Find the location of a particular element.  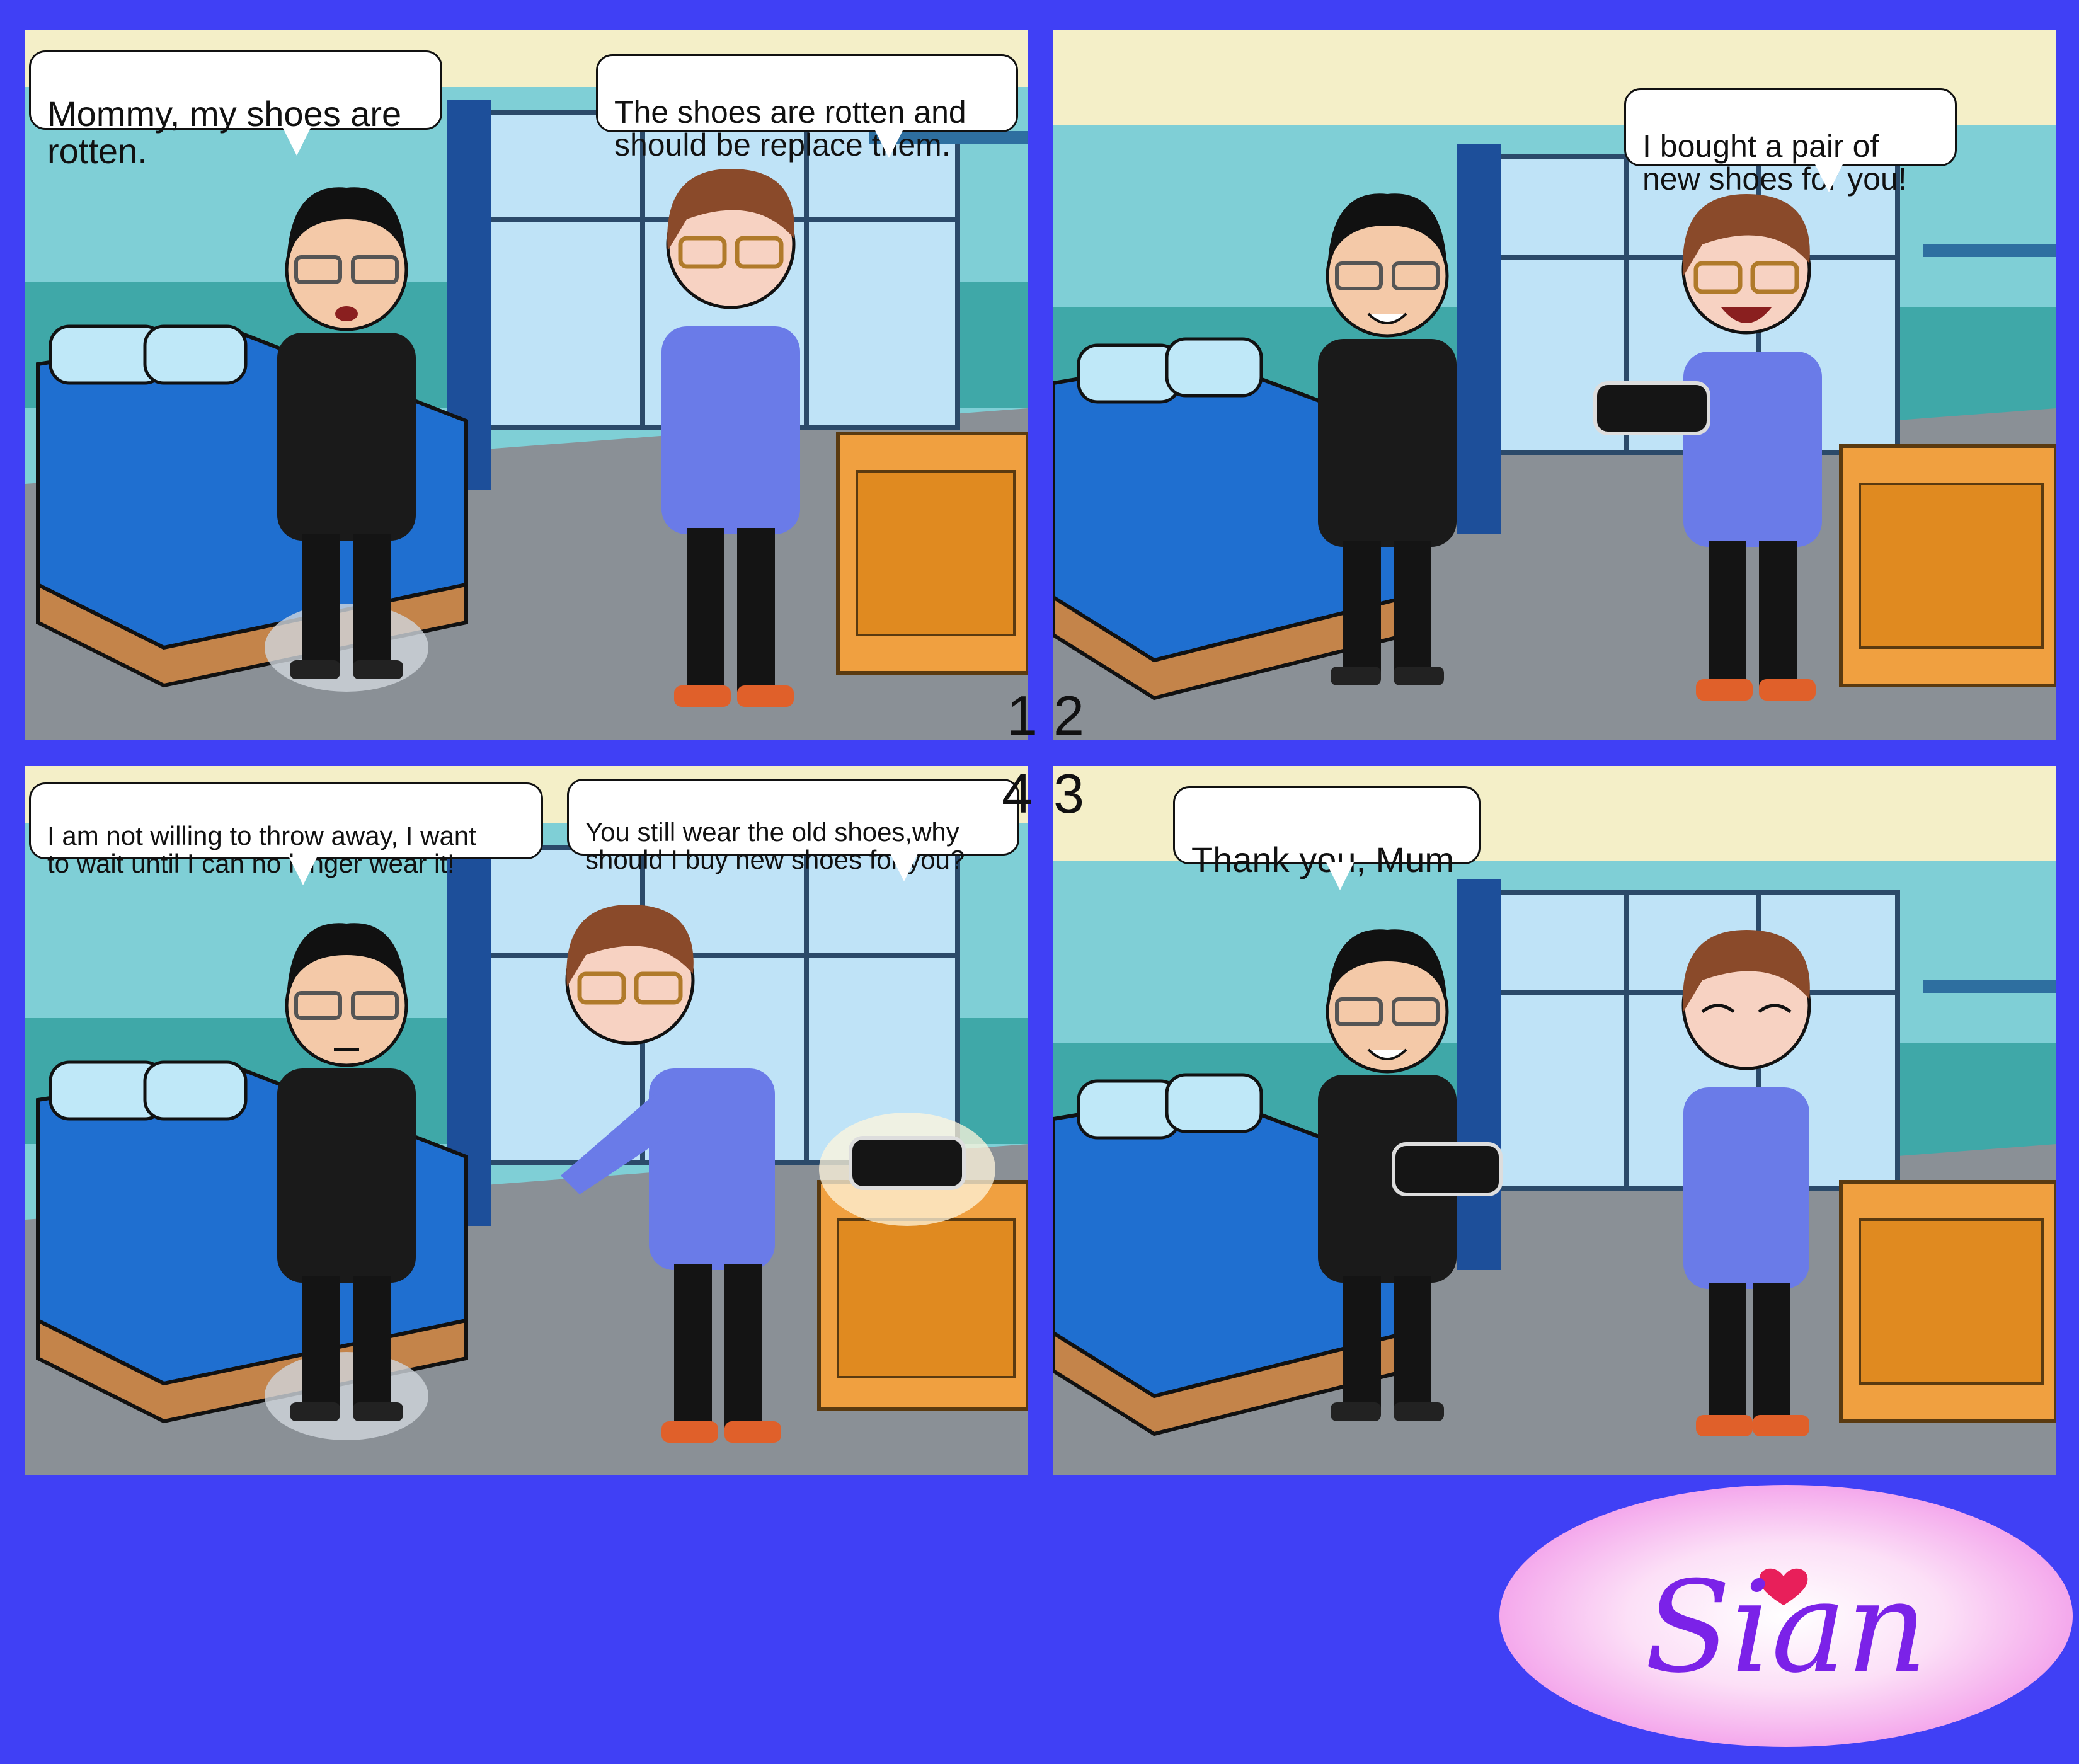

sian-logo: Sian is located at coordinates (1786, 1616).